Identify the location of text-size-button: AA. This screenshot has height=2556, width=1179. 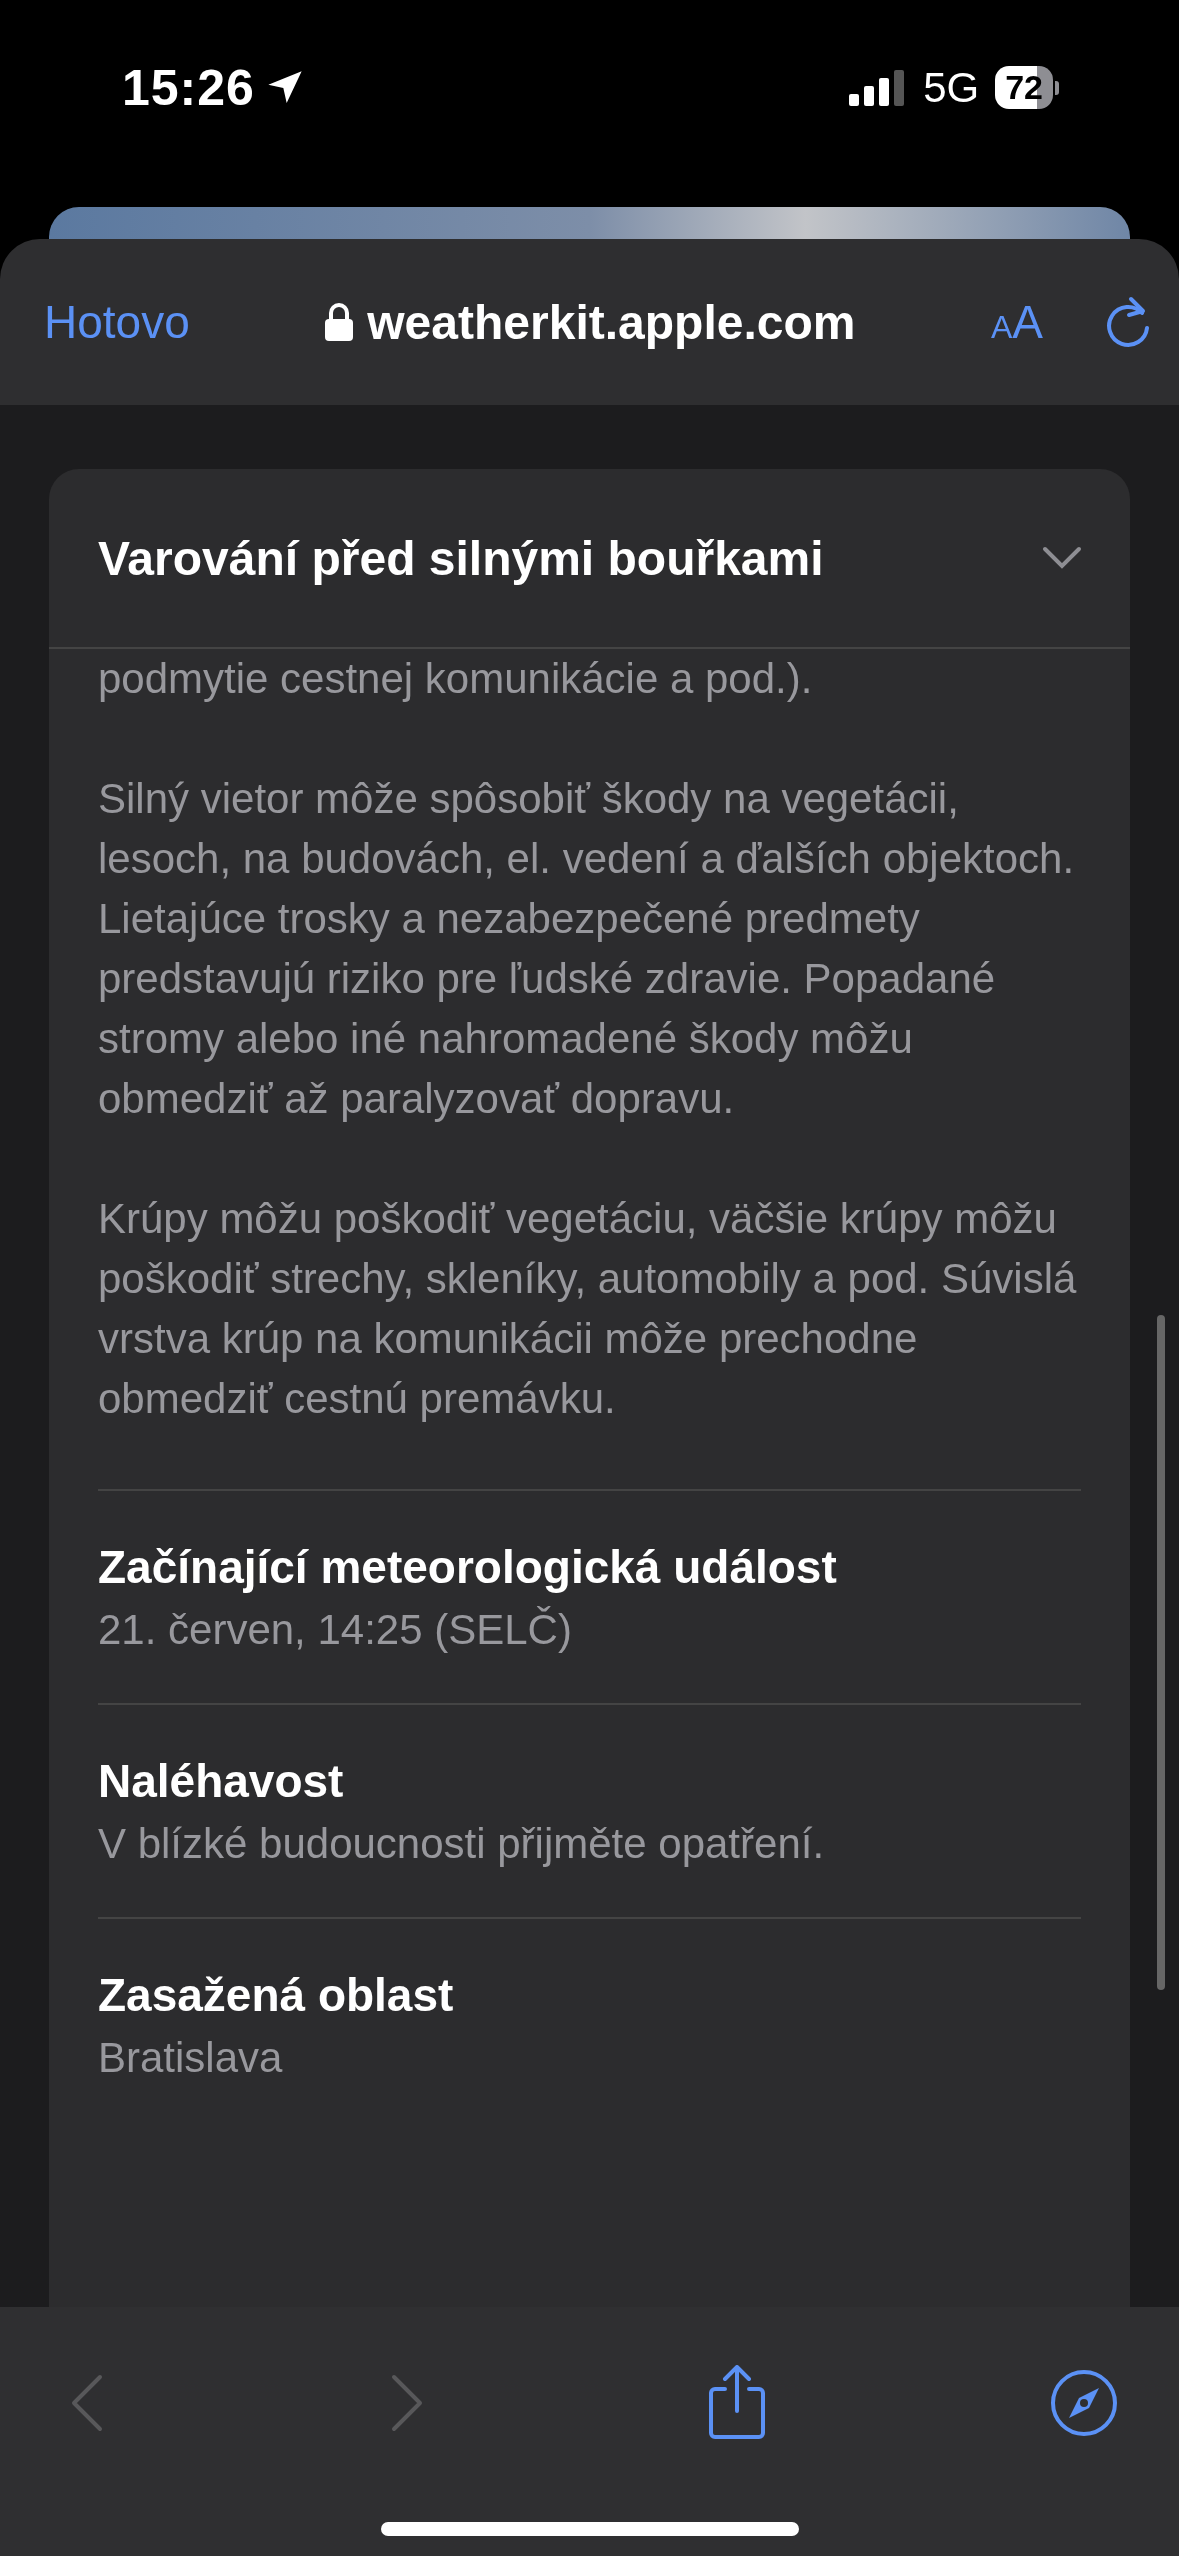
(1016, 322).